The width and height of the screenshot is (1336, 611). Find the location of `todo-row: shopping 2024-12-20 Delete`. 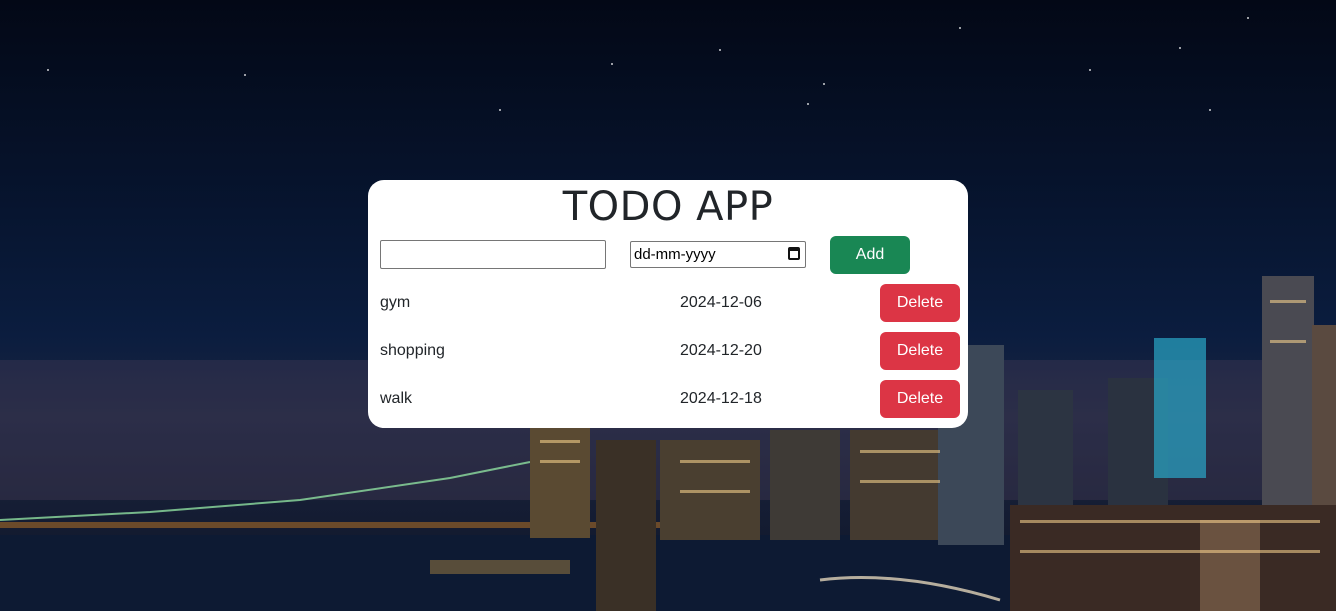

todo-row: shopping 2024-12-20 Delete is located at coordinates (668, 352).